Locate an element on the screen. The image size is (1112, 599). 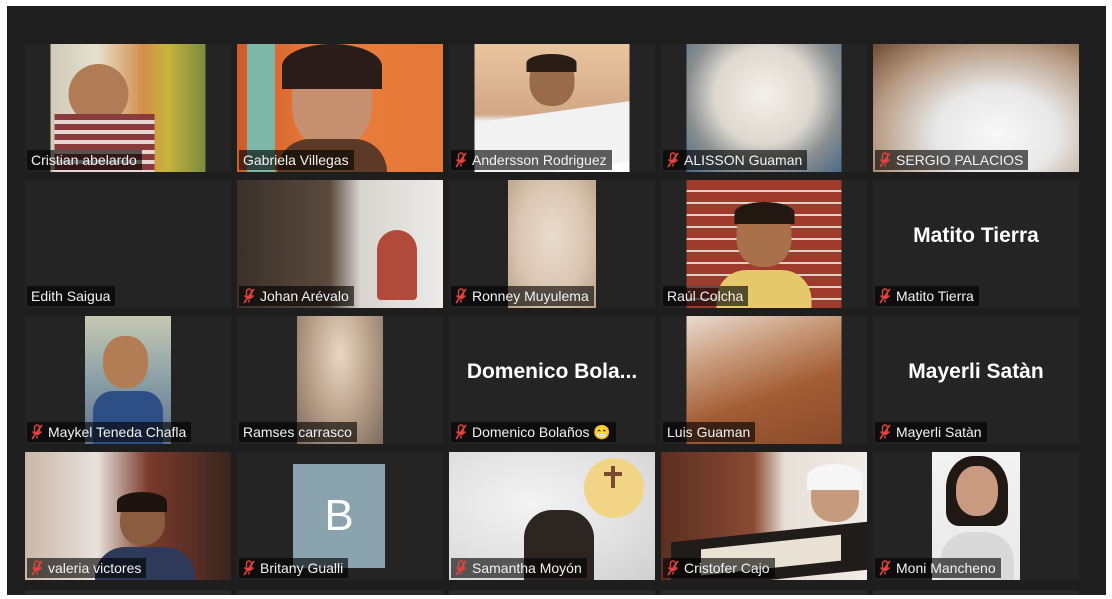
participant-tile: Domenico Bola... Domenico Bolaños 😁 is located at coordinates (552, 380).